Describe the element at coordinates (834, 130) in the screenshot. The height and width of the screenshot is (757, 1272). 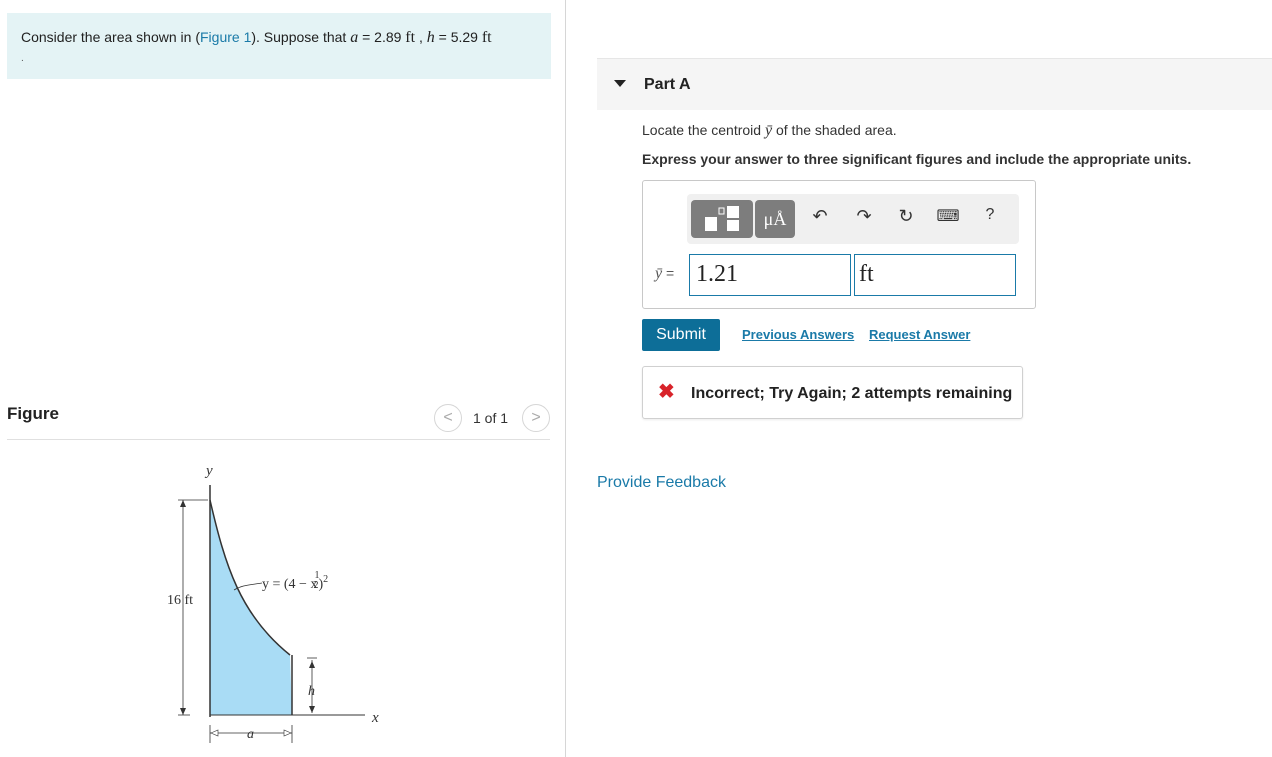
I see `question-after: of the shaded area.` at that location.